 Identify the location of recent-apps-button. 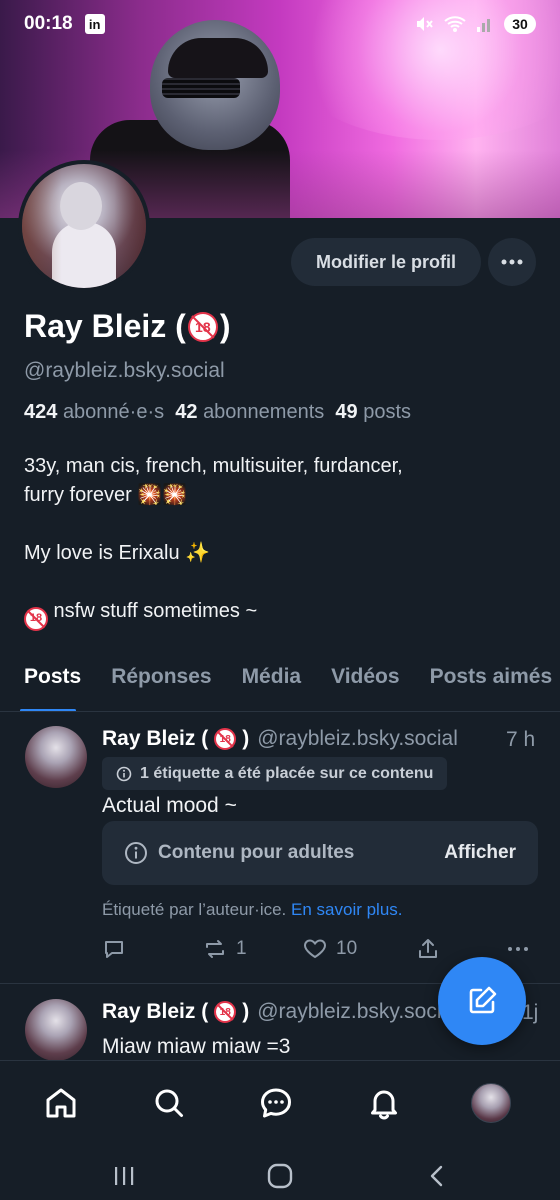
(124, 1176).